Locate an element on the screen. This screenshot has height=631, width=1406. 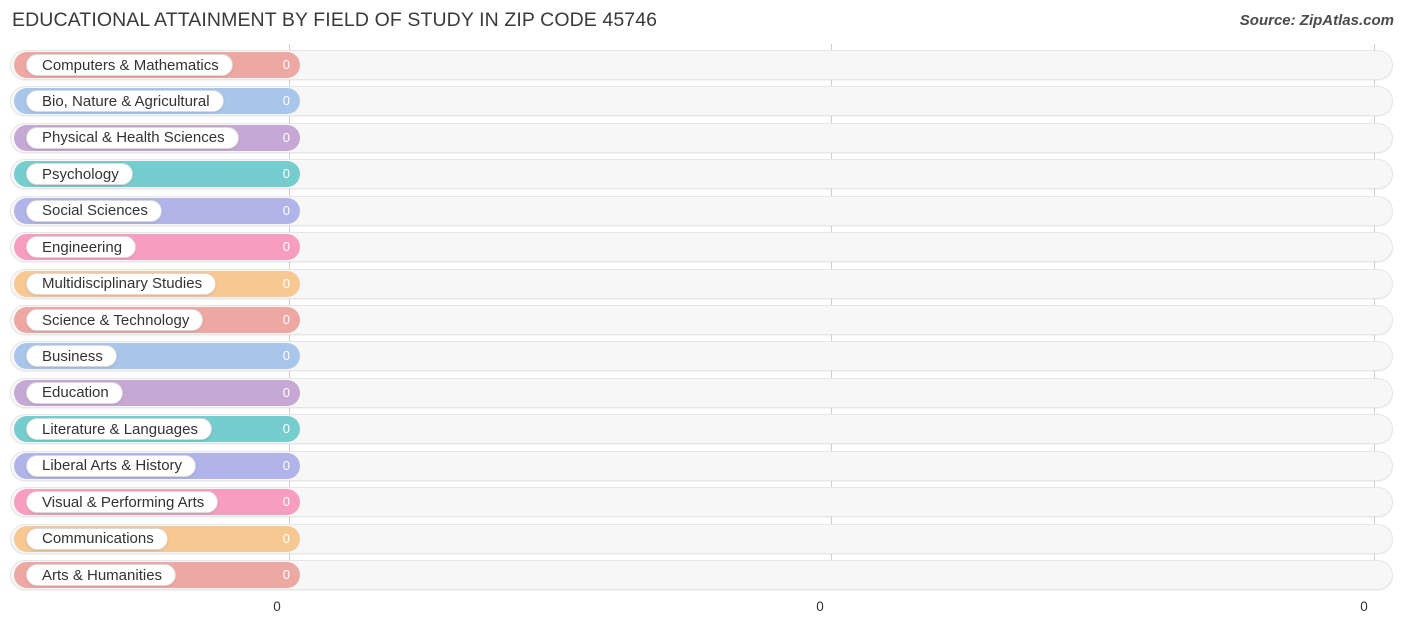
category-label-text: Multidisciplinary Studies is located at coordinates (122, 284).